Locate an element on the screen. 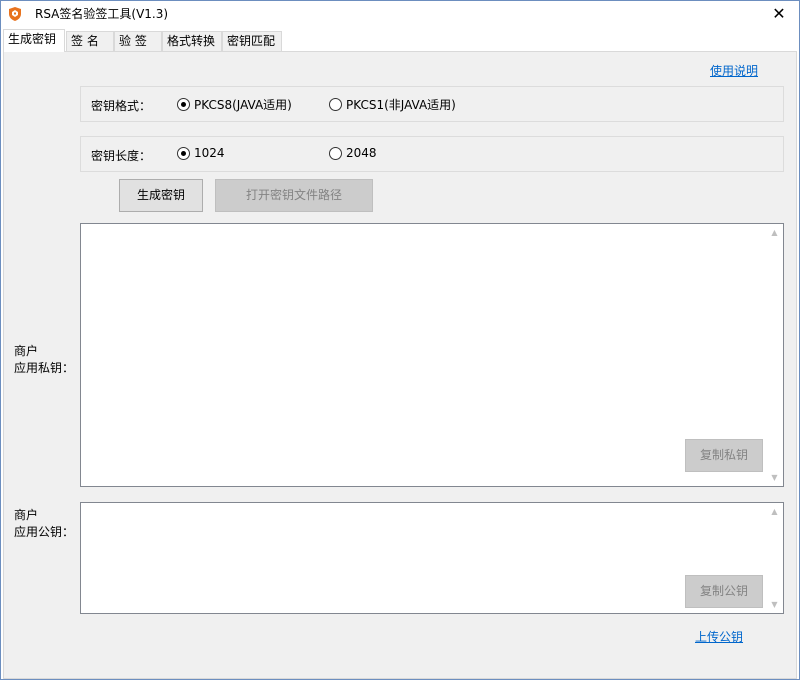 The image size is (800, 680). copy-public-key-button: 复制公钥 is located at coordinates (724, 591).